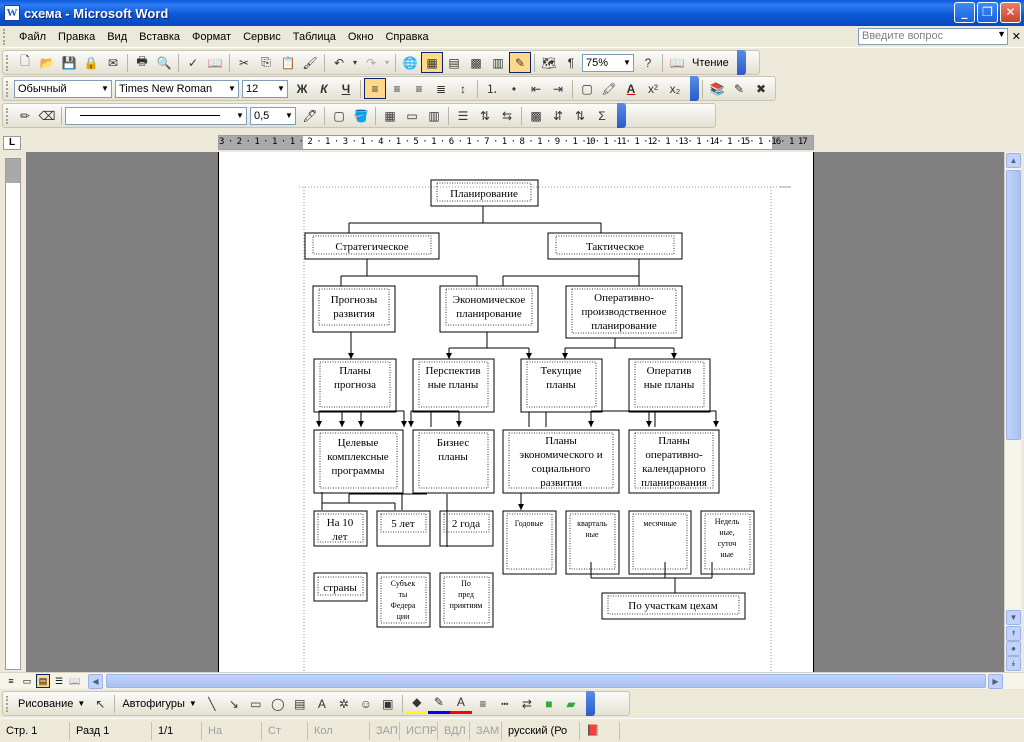  I want to click on eraser-icon: ⌫, so click(47, 115).